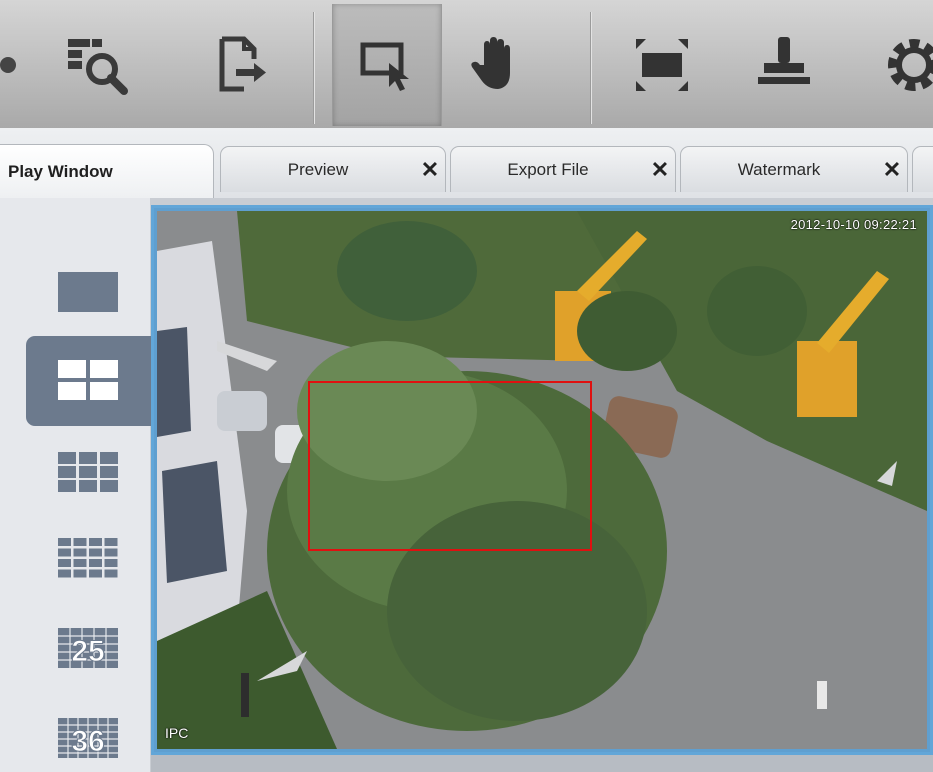 The image size is (933, 772). I want to click on watermark-stamp-button, so click(784, 65).